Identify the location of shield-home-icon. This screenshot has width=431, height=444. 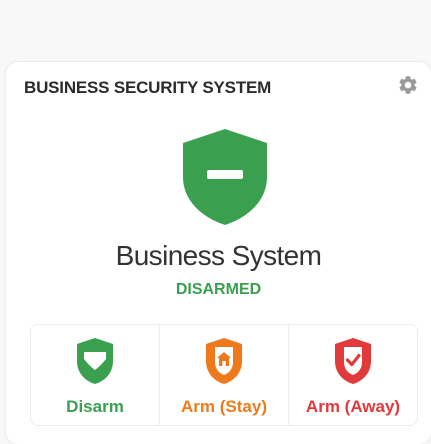
(224, 361).